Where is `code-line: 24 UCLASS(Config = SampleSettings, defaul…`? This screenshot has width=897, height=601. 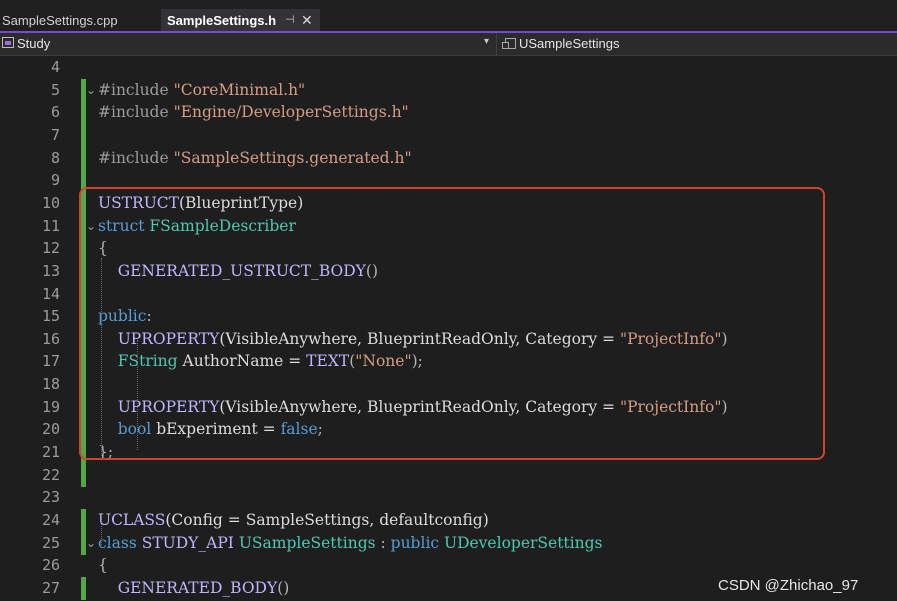 code-line: 24 UCLASS(Config = SampleSettings, defaul… is located at coordinates (448, 520).